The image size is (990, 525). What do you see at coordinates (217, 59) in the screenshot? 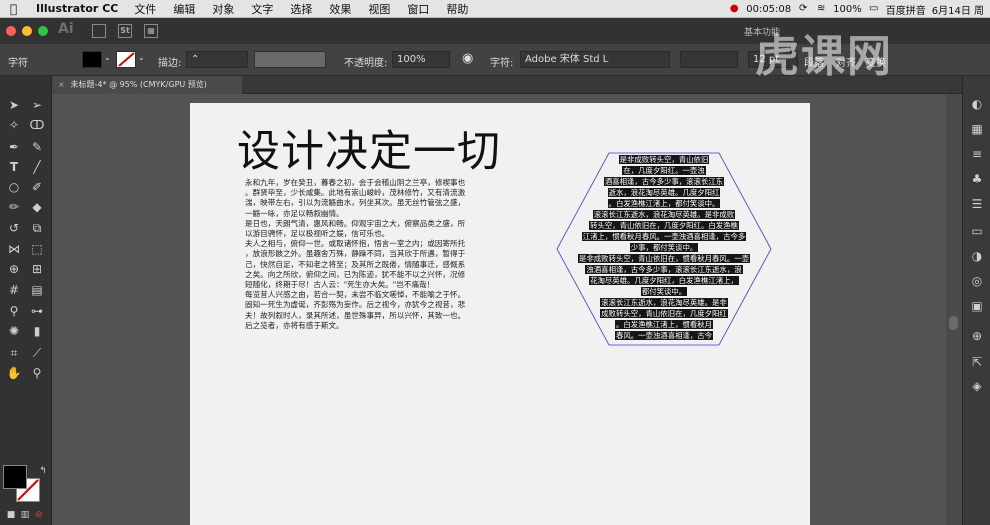
I see `stroke-weight-field: ⌃` at bounding box center [217, 59].